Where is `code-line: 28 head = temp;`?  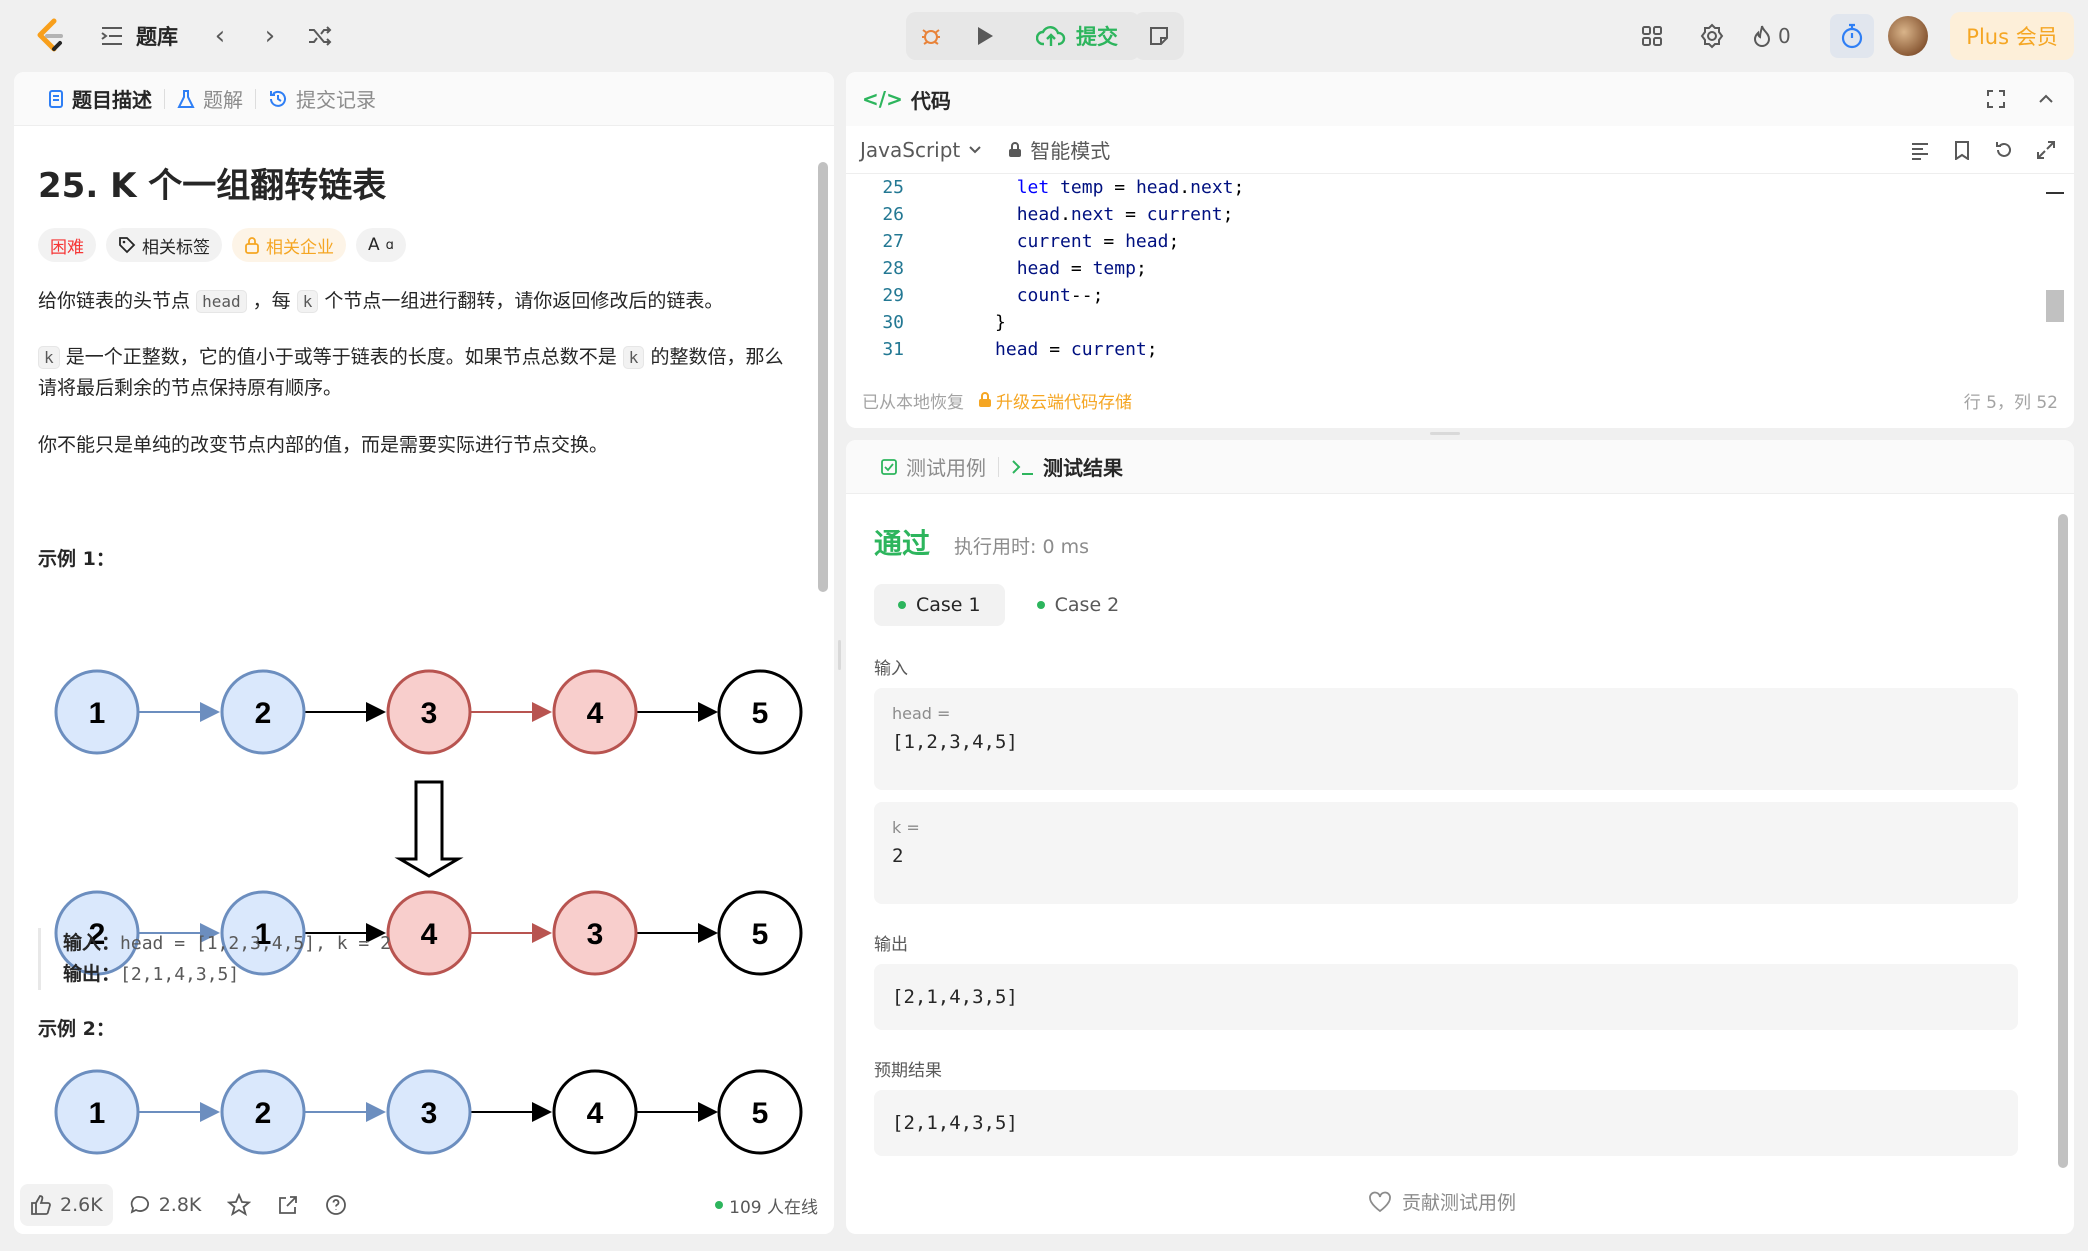 code-line: 28 head = temp; is located at coordinates (1456, 268).